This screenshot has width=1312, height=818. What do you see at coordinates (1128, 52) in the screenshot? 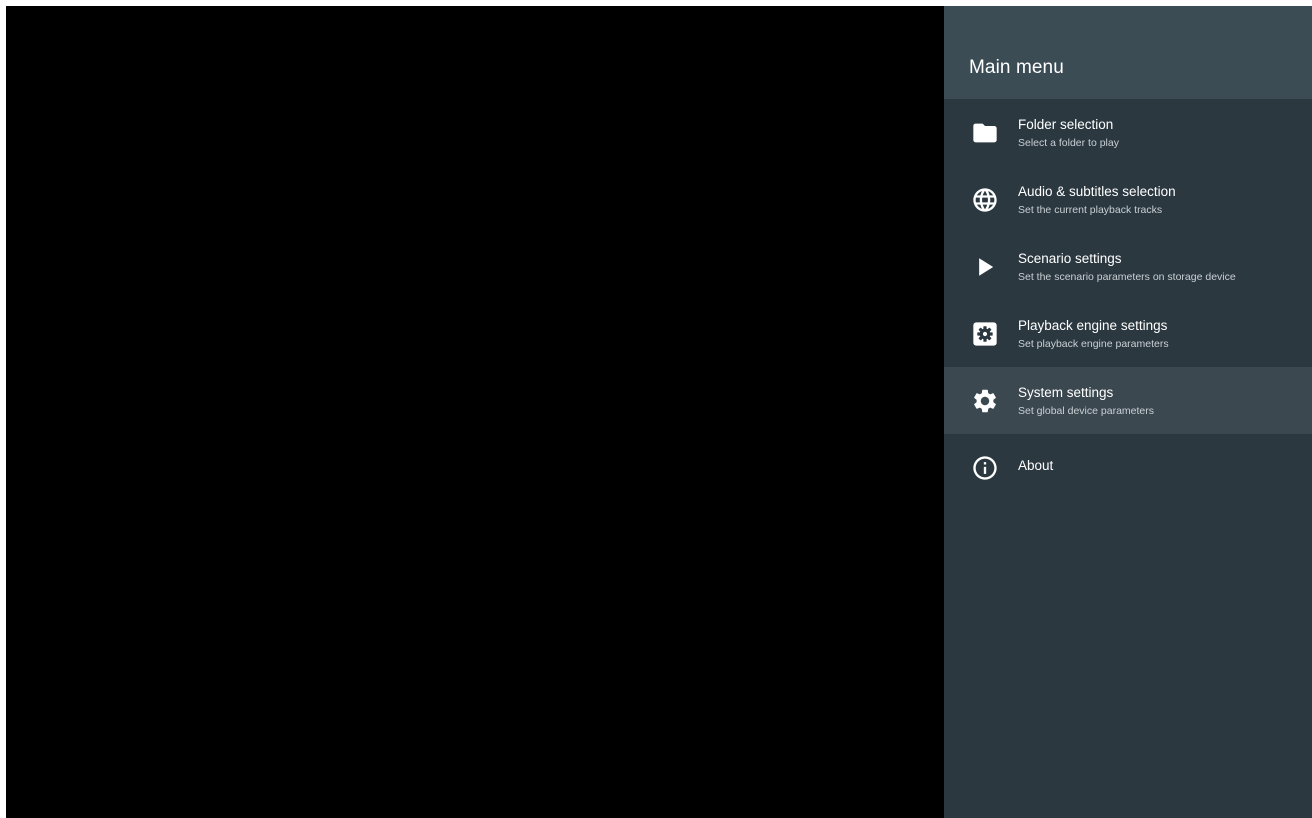
I see `main-menu-header: Main menu` at bounding box center [1128, 52].